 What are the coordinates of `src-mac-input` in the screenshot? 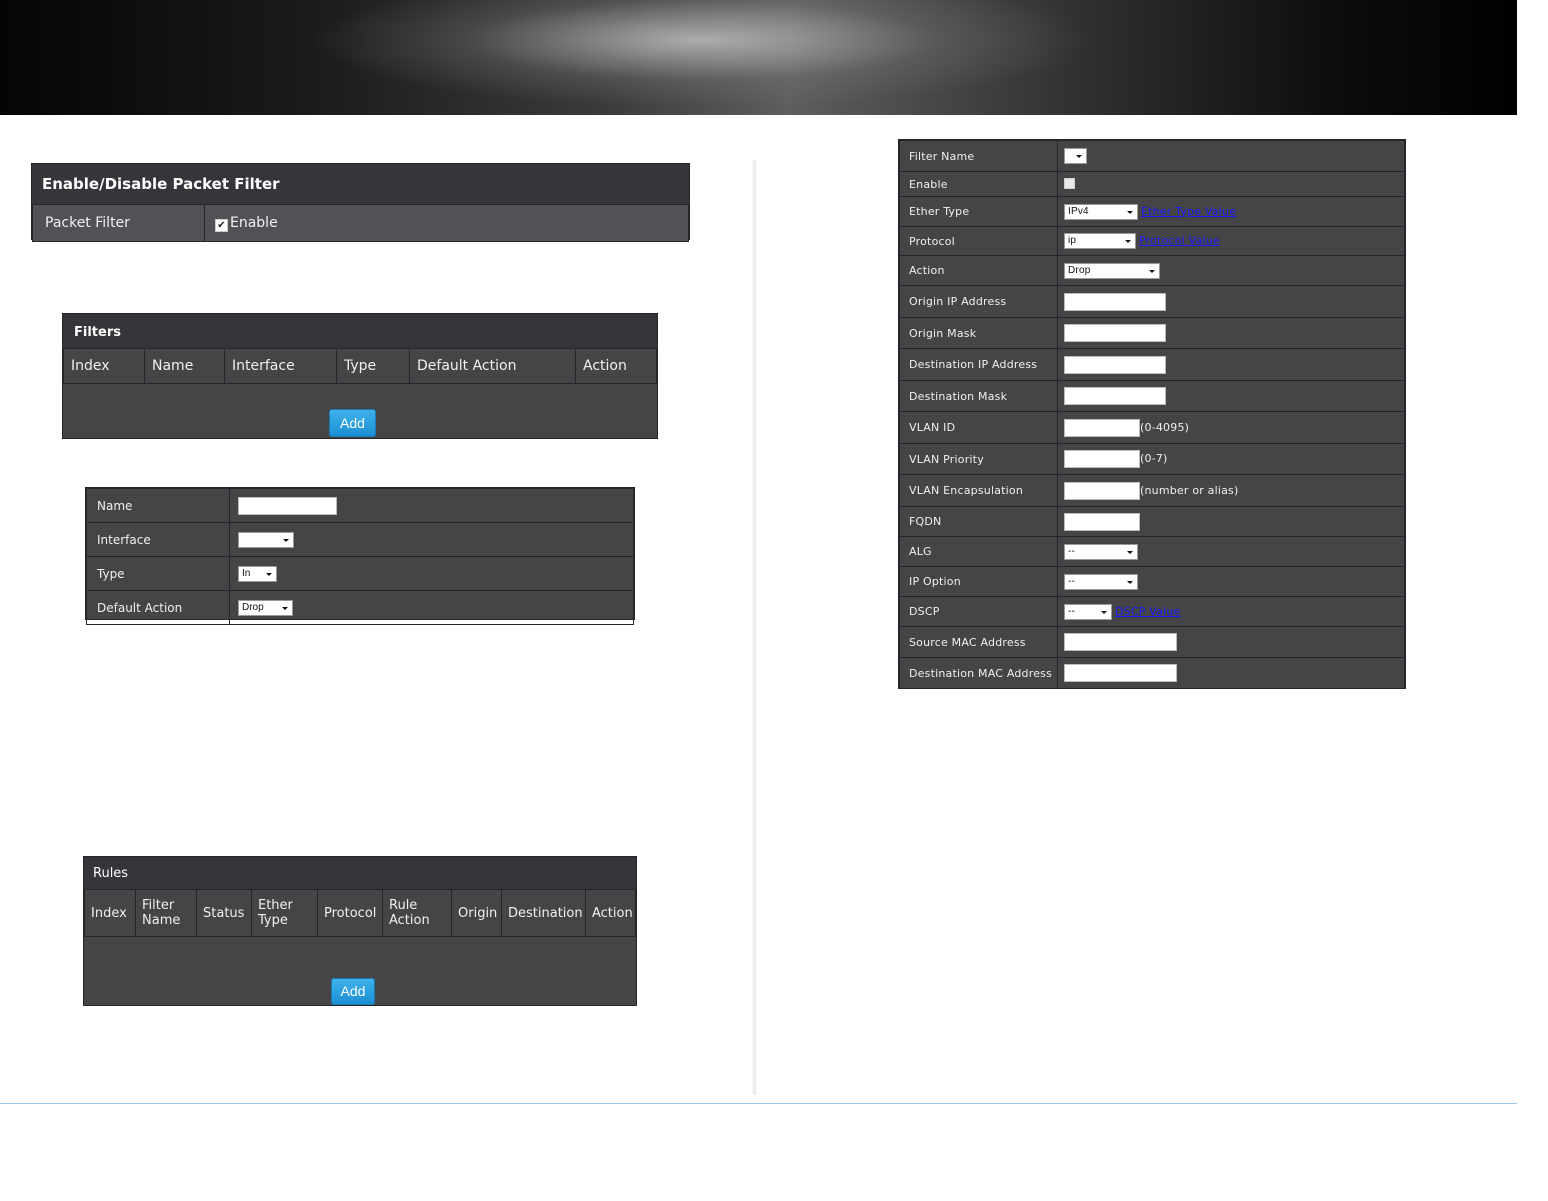 It's located at (1120, 642).